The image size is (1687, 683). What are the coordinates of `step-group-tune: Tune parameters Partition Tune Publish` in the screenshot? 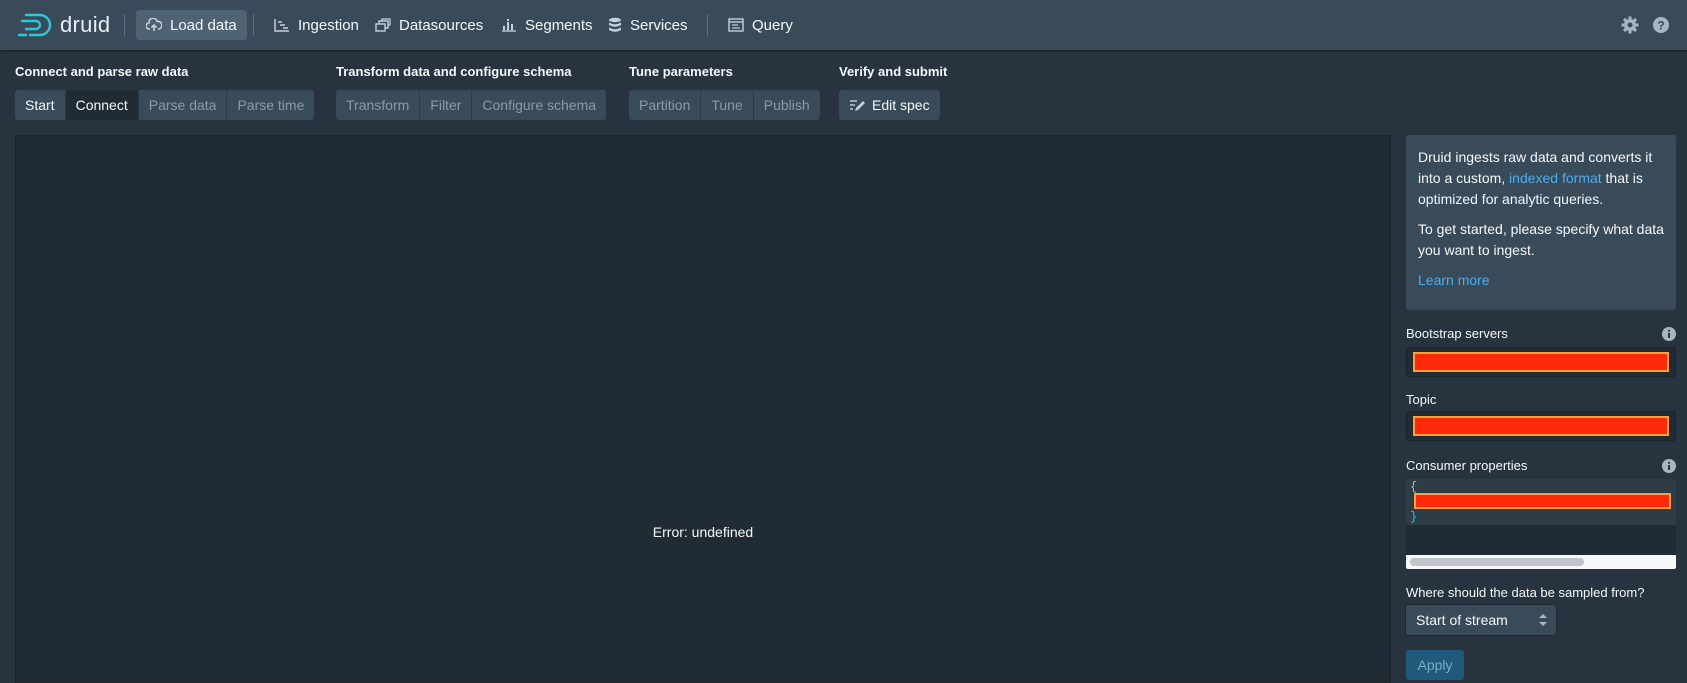 It's located at (729, 92).